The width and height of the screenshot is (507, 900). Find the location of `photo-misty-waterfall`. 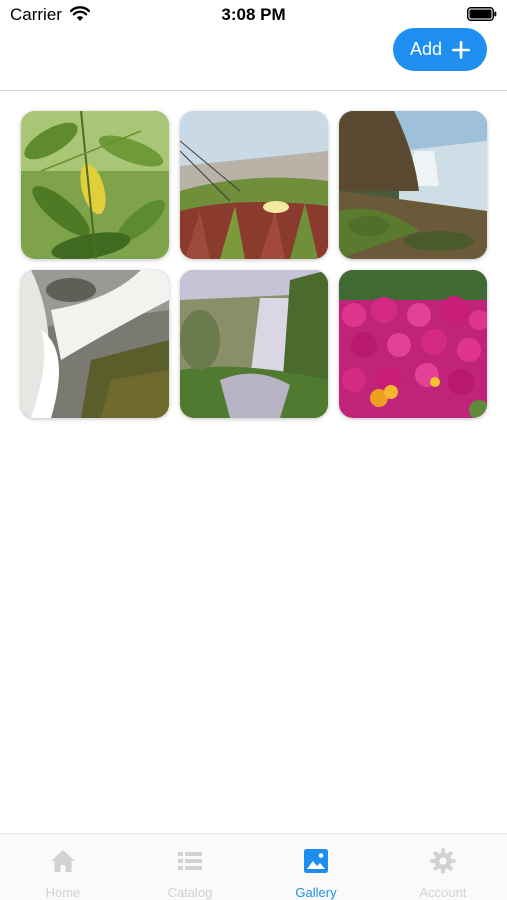

photo-misty-waterfall is located at coordinates (254, 344).